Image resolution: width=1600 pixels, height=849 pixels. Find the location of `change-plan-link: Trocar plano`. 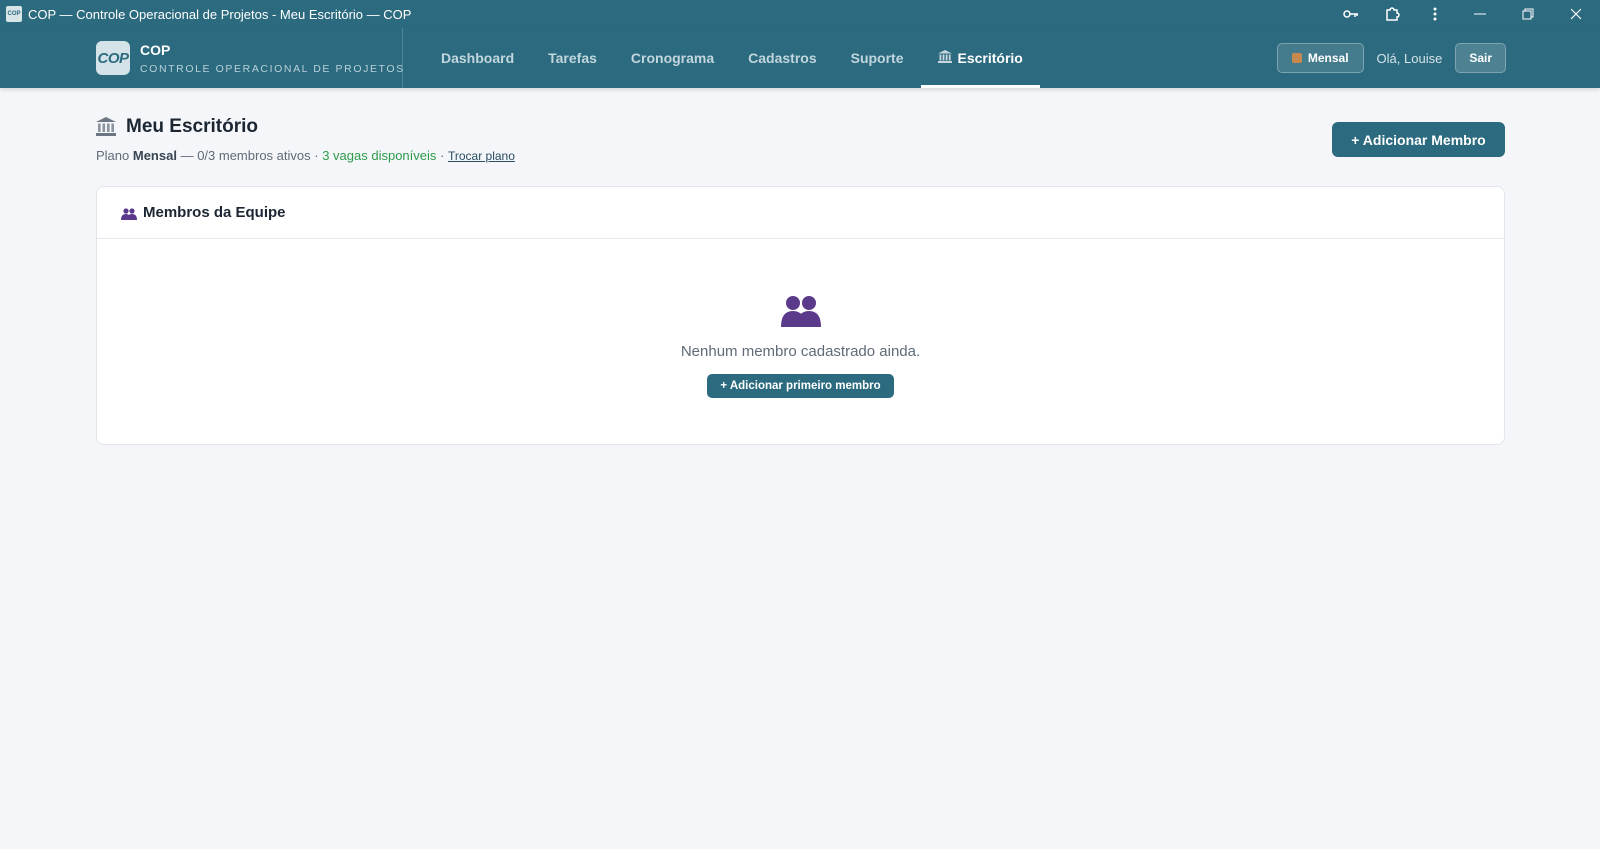

change-plan-link: Trocar plano is located at coordinates (481, 156).